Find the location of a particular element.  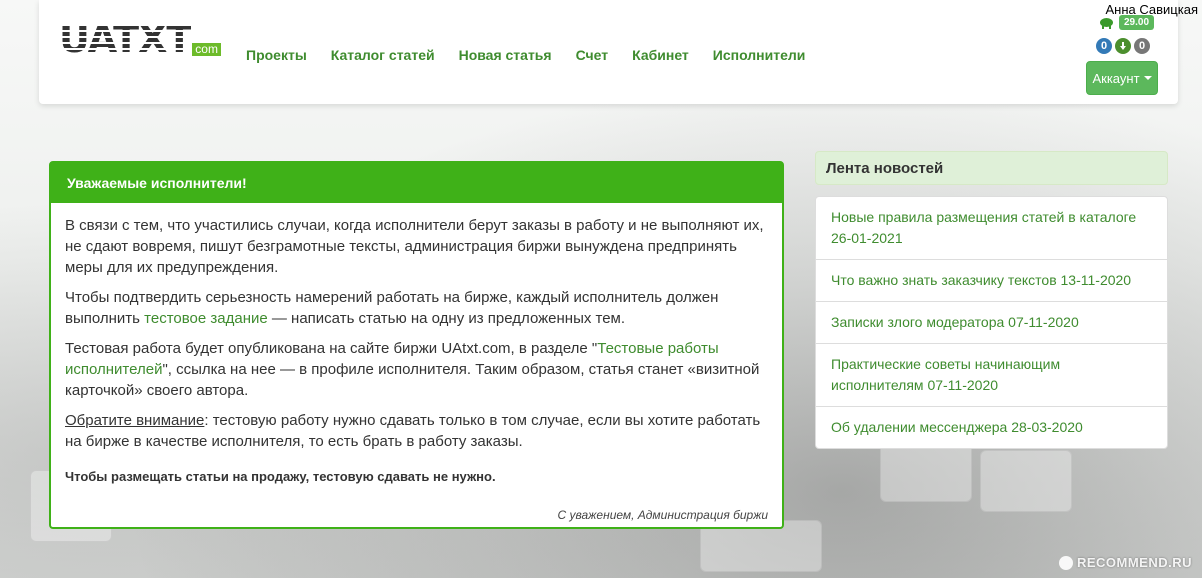

account-dropdown-button: Аккаунт is located at coordinates (1122, 78).